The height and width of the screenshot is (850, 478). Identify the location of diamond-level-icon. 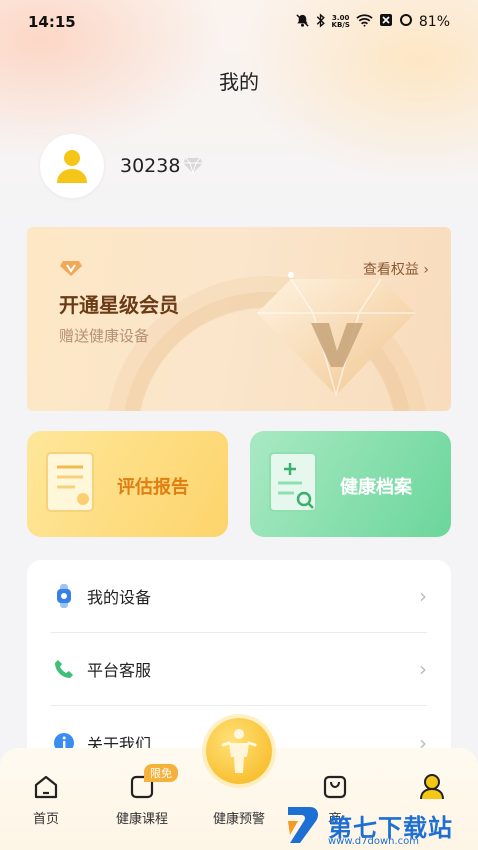
(193, 167).